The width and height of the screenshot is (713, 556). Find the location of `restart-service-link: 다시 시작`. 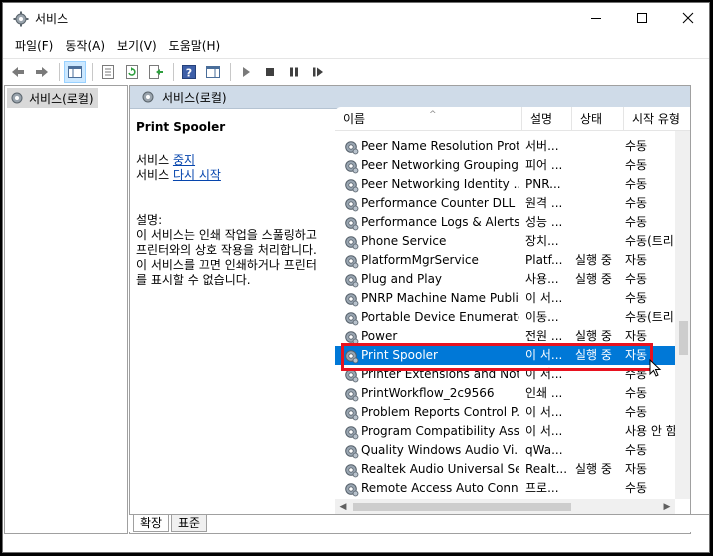

restart-service-link: 다시 시작 is located at coordinates (197, 175).